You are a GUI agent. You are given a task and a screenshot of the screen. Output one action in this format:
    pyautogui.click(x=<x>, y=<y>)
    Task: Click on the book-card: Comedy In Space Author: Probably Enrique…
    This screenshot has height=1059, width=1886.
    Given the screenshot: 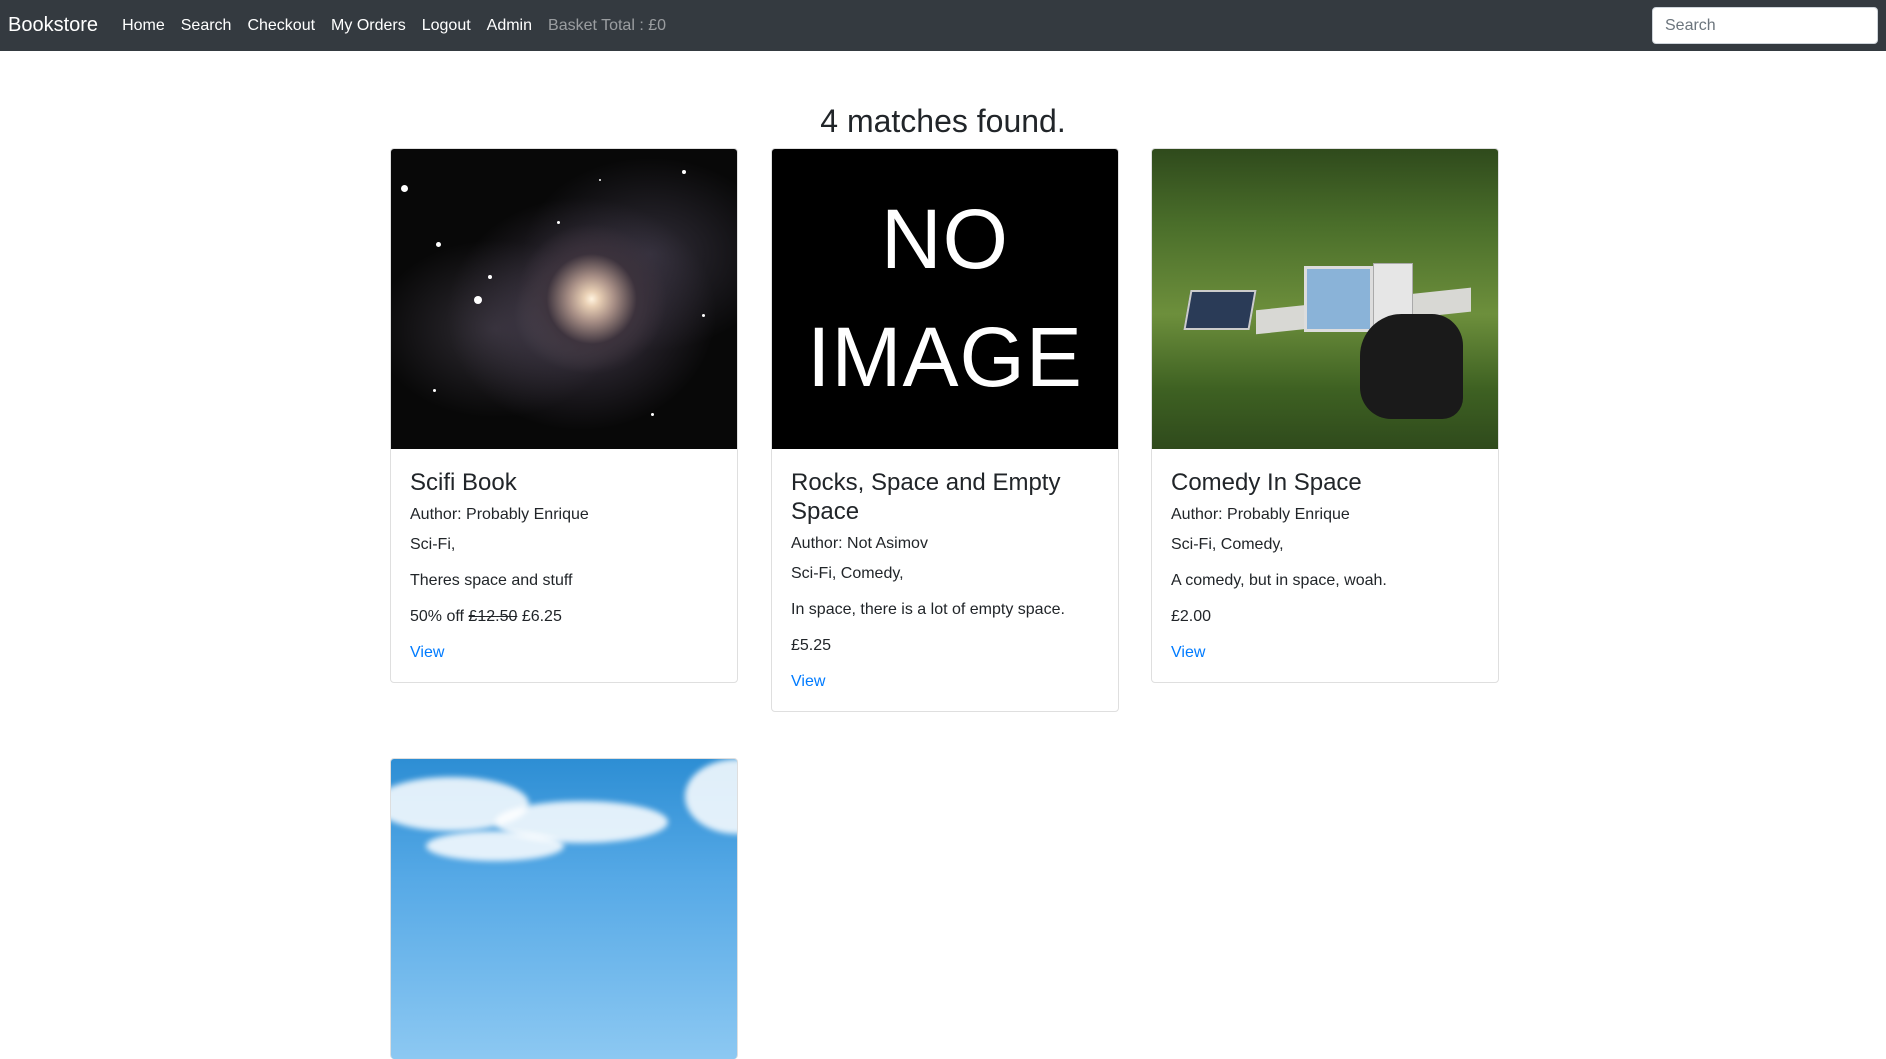 What is the action you would take?
    pyautogui.click(x=1325, y=415)
    